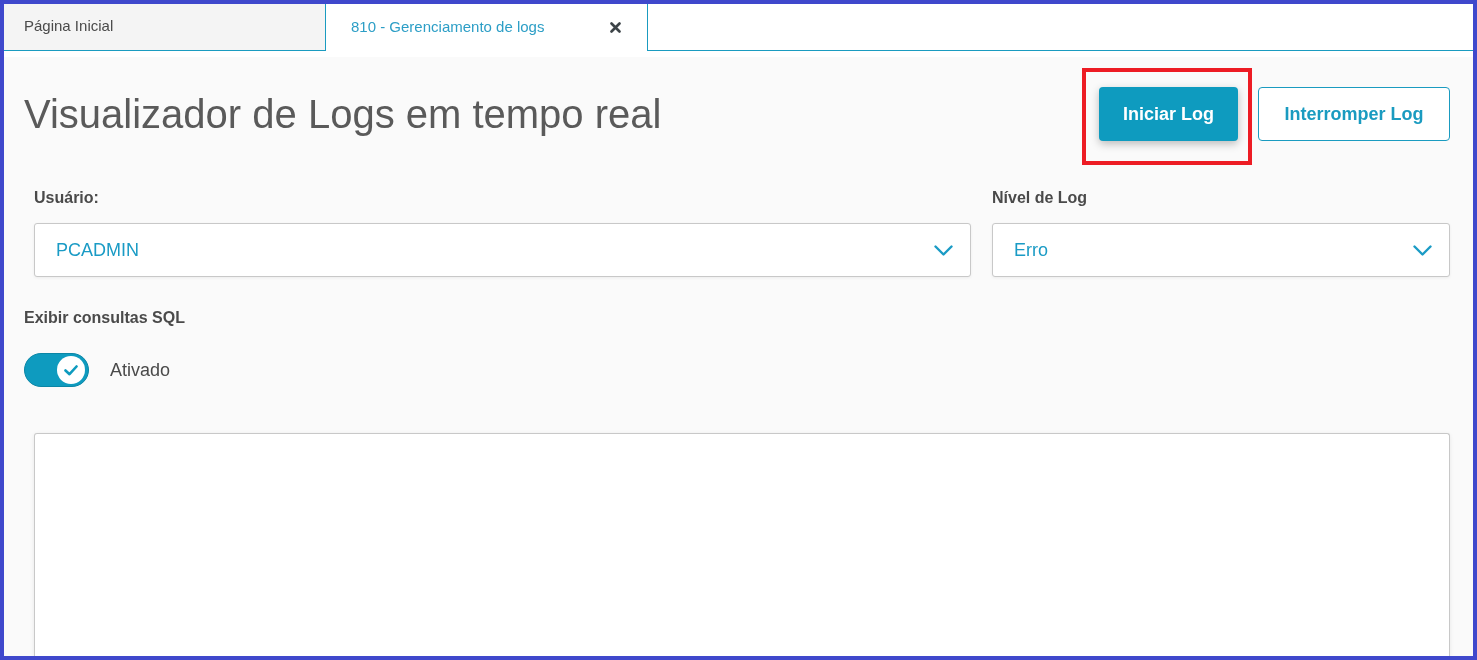 The width and height of the screenshot is (1477, 660). Describe the element at coordinates (1221, 250) in the screenshot. I see `dropdown: Erro` at that location.